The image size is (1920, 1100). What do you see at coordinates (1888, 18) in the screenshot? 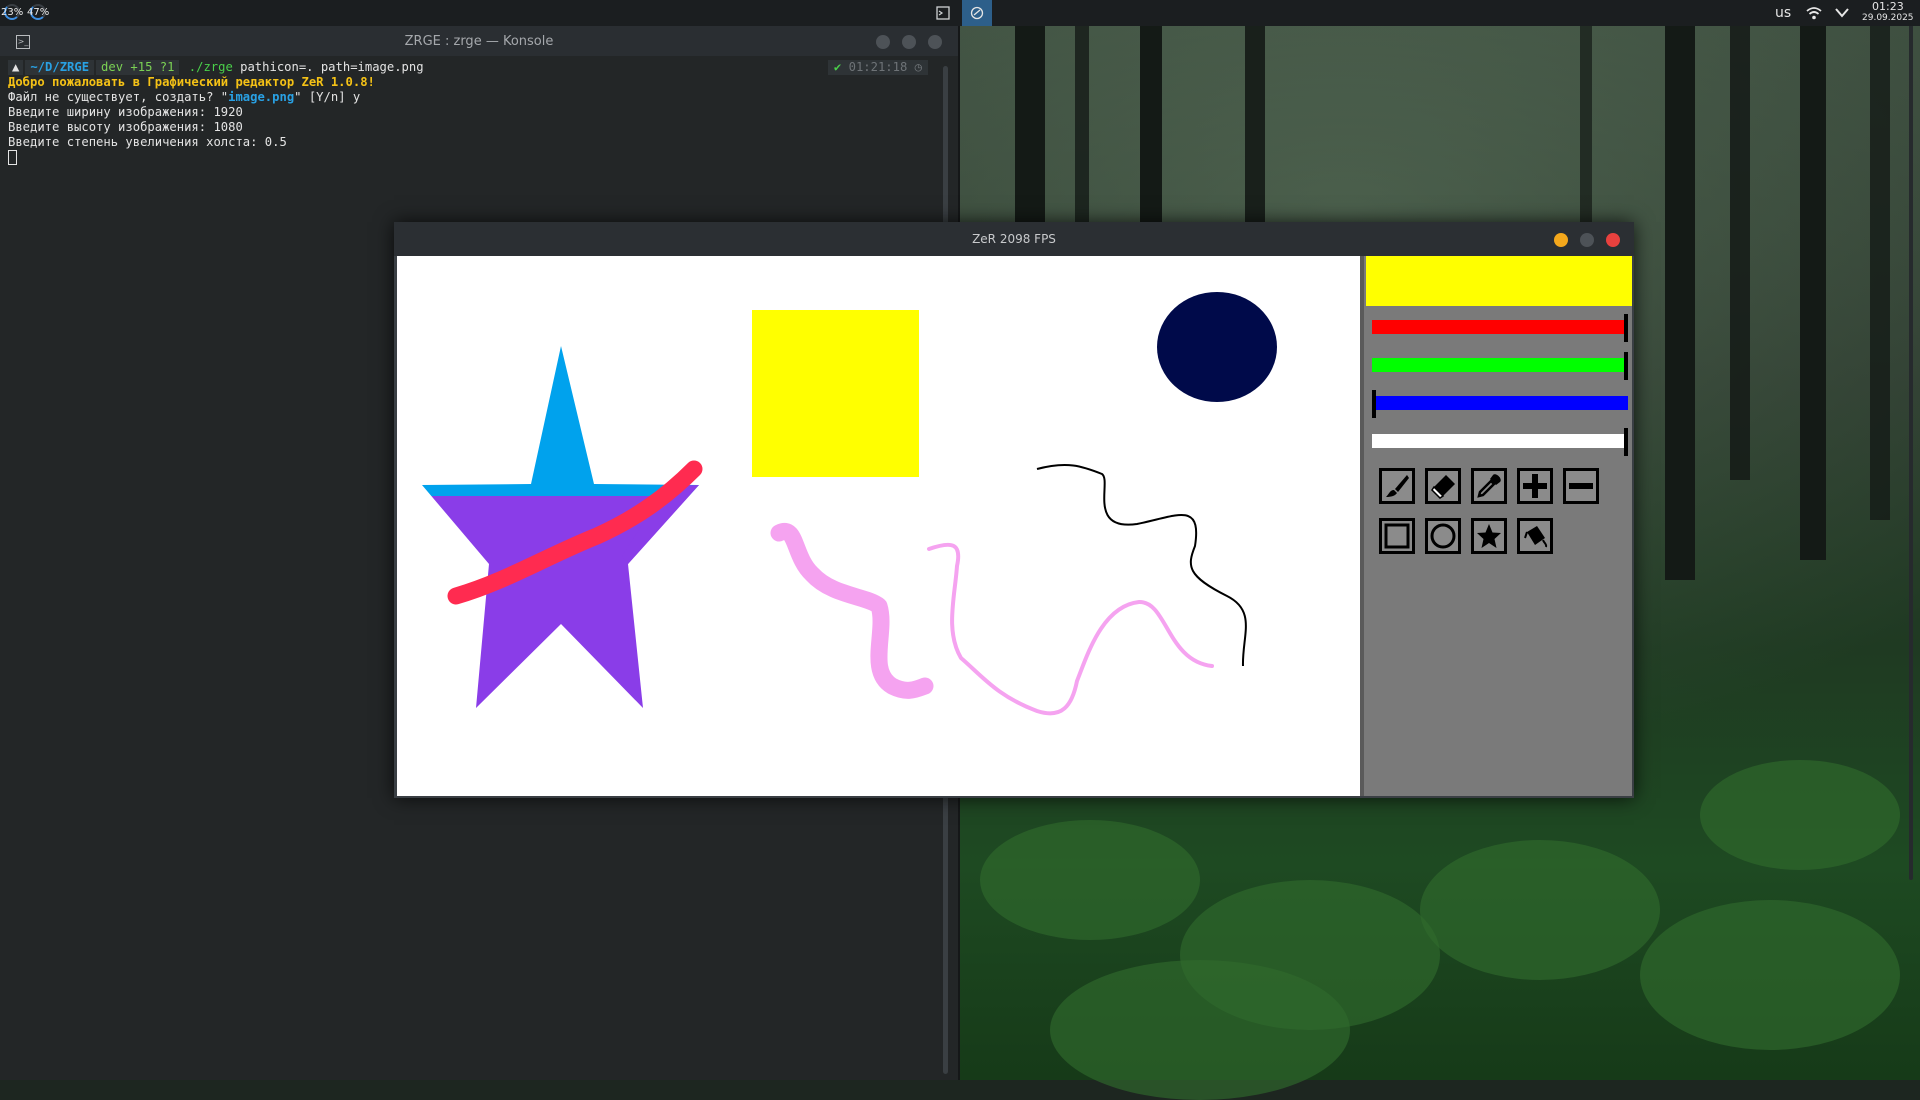
I see `clock-date: 29.09.2025` at bounding box center [1888, 18].